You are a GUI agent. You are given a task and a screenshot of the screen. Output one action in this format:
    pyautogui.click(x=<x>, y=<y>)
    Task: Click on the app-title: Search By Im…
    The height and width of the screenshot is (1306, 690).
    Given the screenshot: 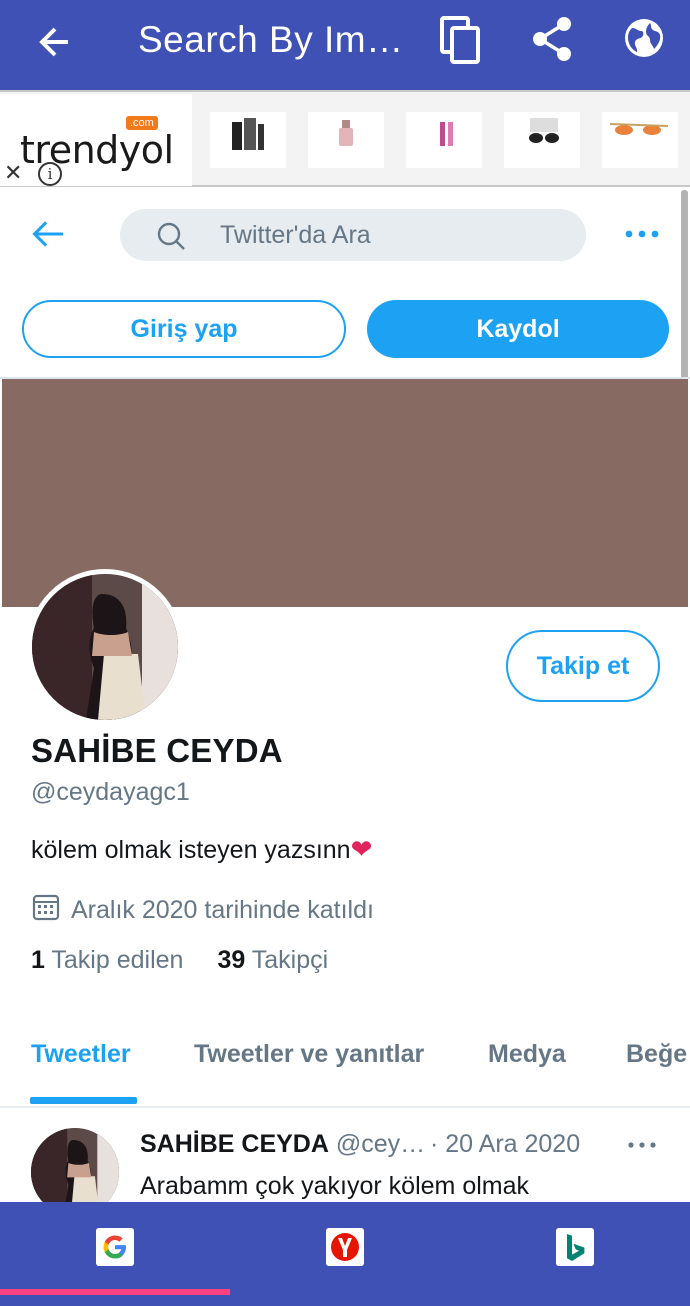 What is the action you would take?
    pyautogui.click(x=271, y=39)
    